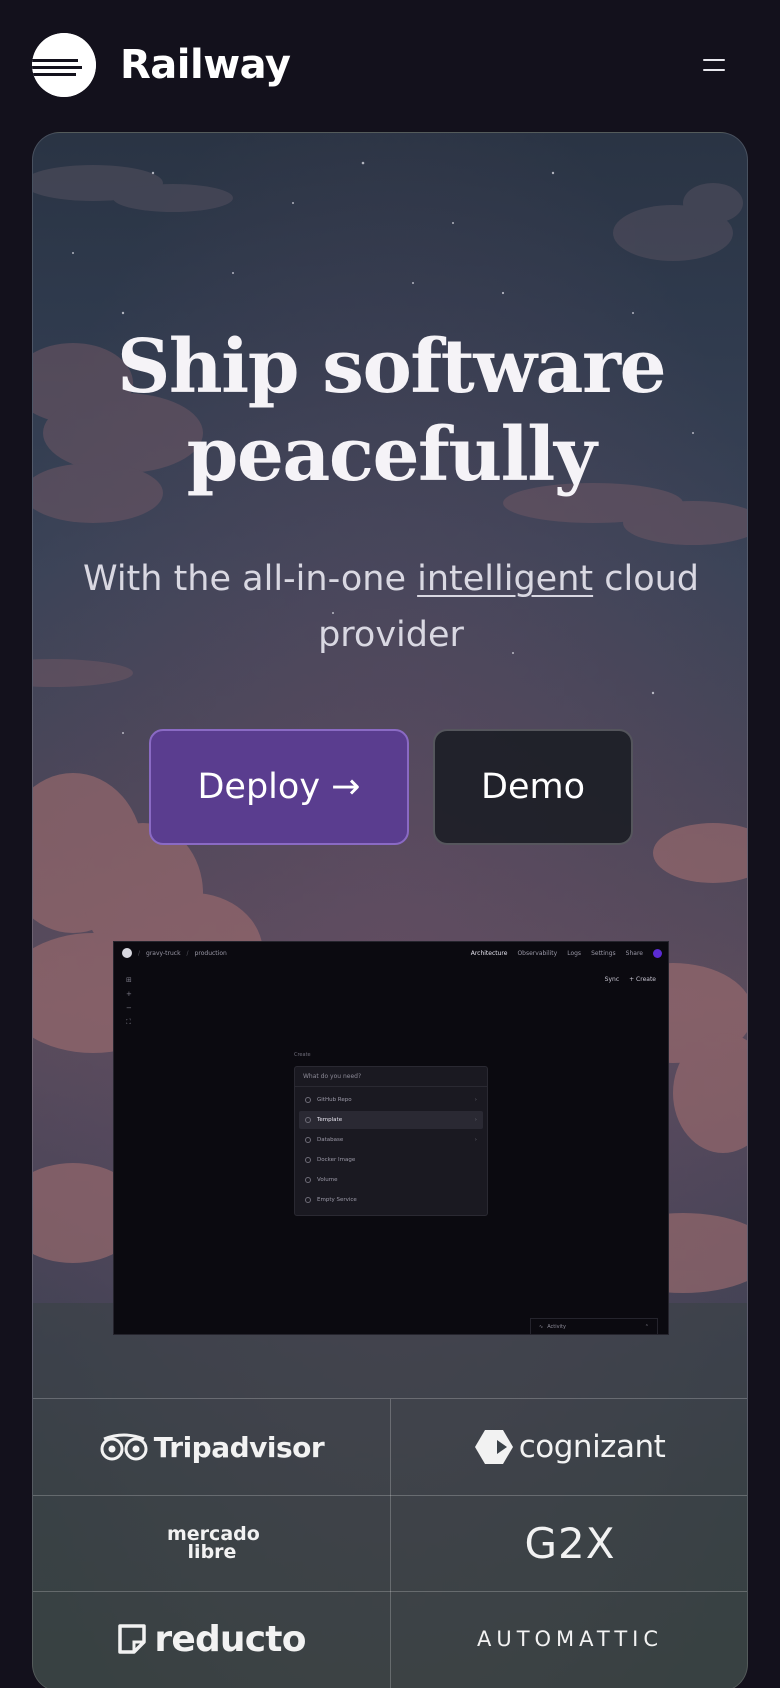 The image size is (780, 1688). Describe the element at coordinates (533, 787) in the screenshot. I see `demo-button: Demo` at that location.